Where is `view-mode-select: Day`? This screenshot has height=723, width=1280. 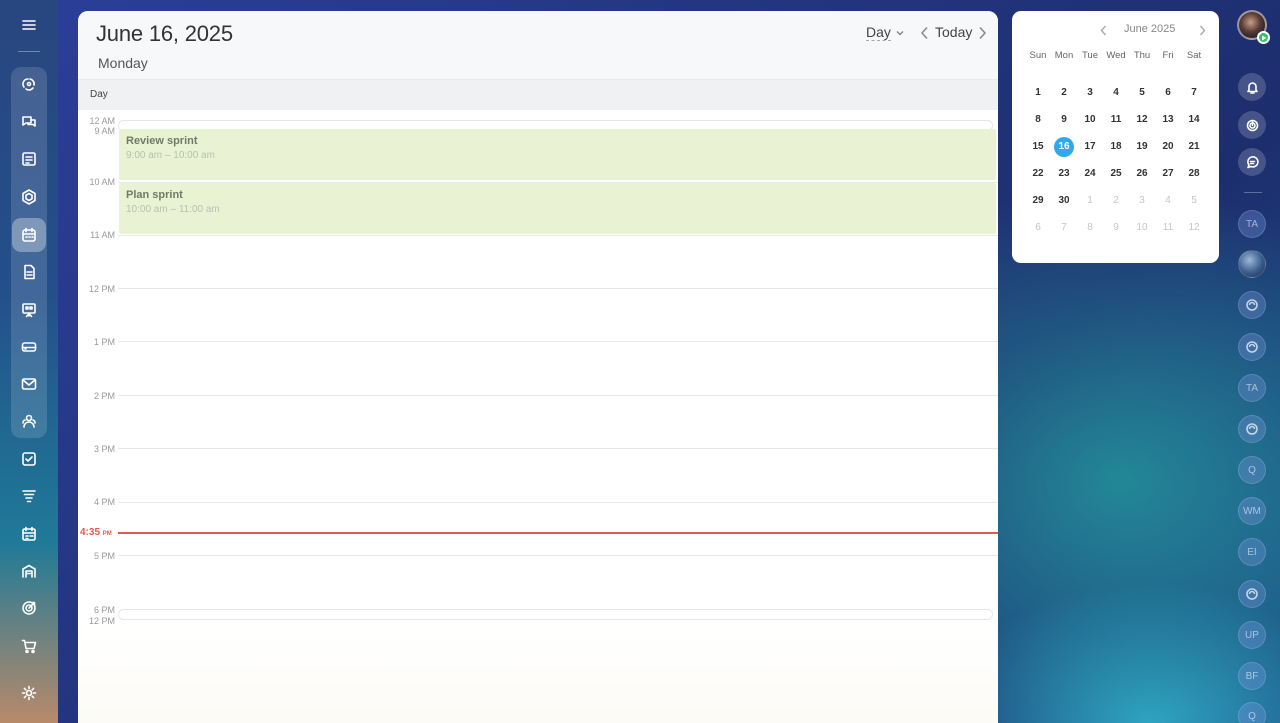 view-mode-select: Day is located at coordinates (885, 32).